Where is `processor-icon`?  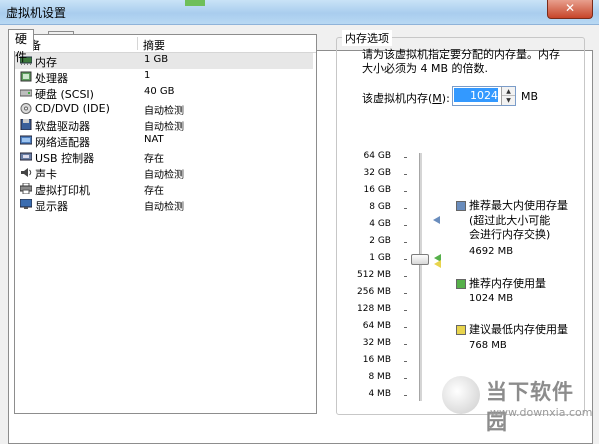
processor-icon is located at coordinates (26, 76).